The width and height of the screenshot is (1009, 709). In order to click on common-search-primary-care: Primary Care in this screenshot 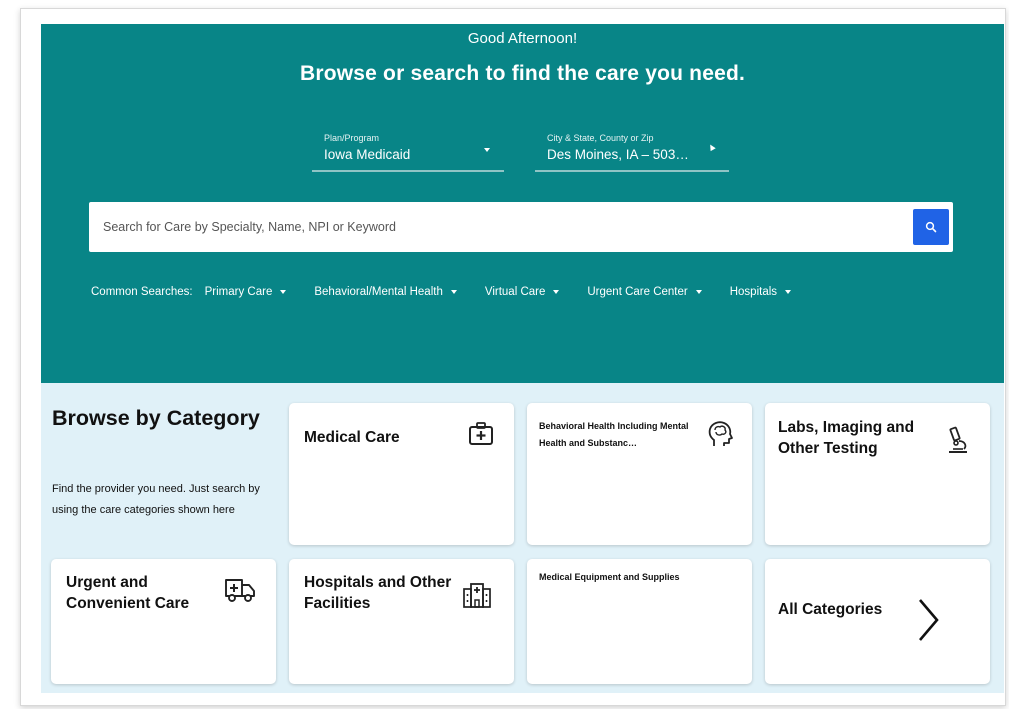, I will do `click(246, 292)`.